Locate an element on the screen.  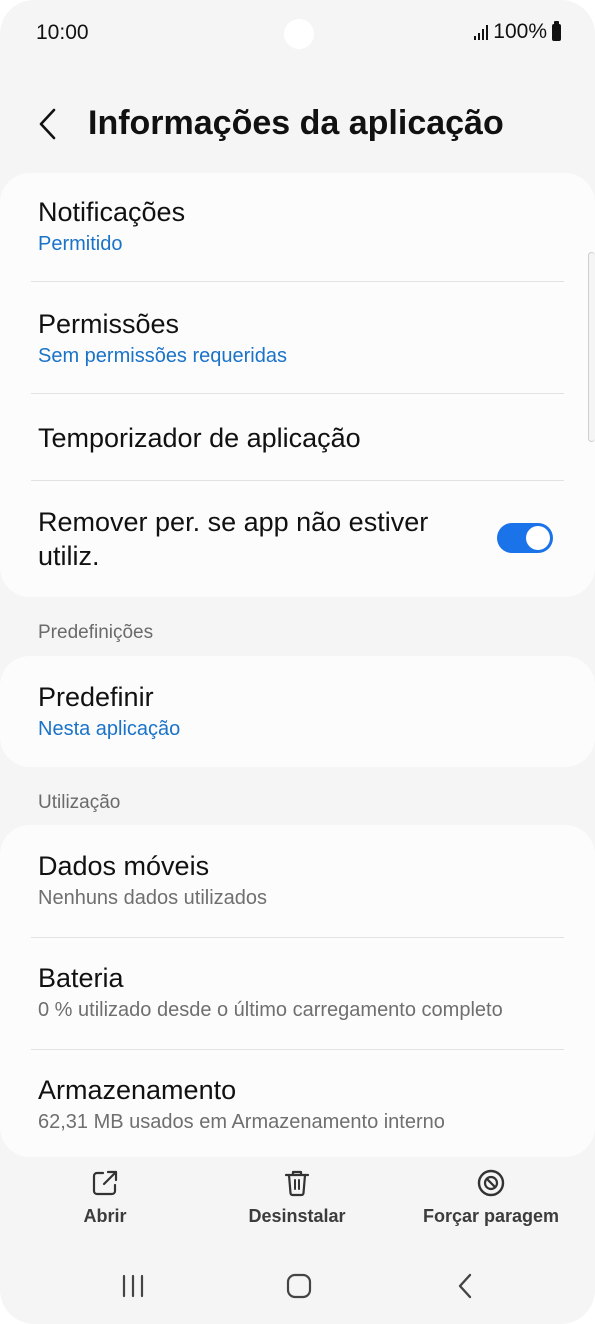
recent-apps-icon is located at coordinates (133, 1286).